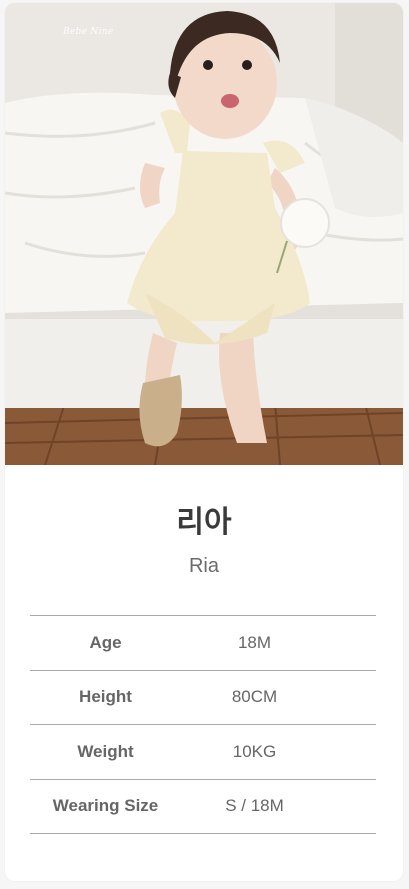  Describe the element at coordinates (203, 752) in the screenshot. I see `spec-row-weight: Weight 10KG` at that location.